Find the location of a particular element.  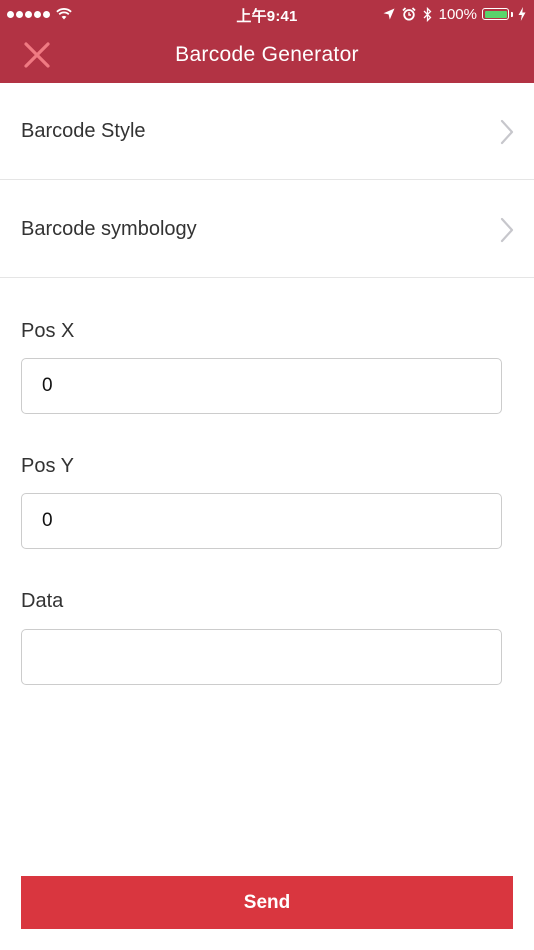

pos-x-label: Pos X is located at coordinates (48, 331).